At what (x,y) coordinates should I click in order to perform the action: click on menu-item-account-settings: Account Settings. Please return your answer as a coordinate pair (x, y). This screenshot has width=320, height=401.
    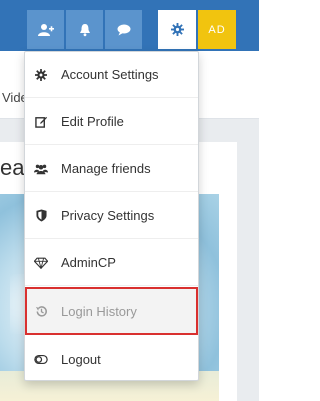
    Looking at the image, I should click on (111, 75).